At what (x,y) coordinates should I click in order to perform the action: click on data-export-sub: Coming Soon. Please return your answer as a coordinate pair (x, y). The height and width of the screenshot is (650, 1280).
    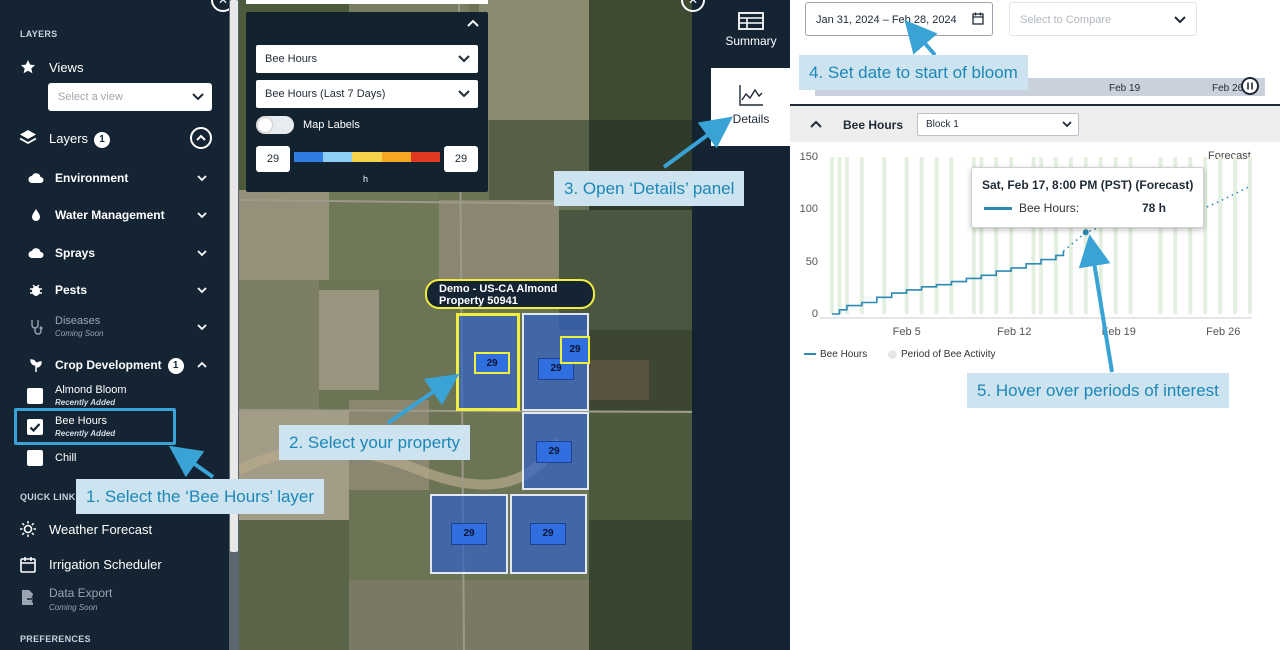
    Looking at the image, I should click on (73, 607).